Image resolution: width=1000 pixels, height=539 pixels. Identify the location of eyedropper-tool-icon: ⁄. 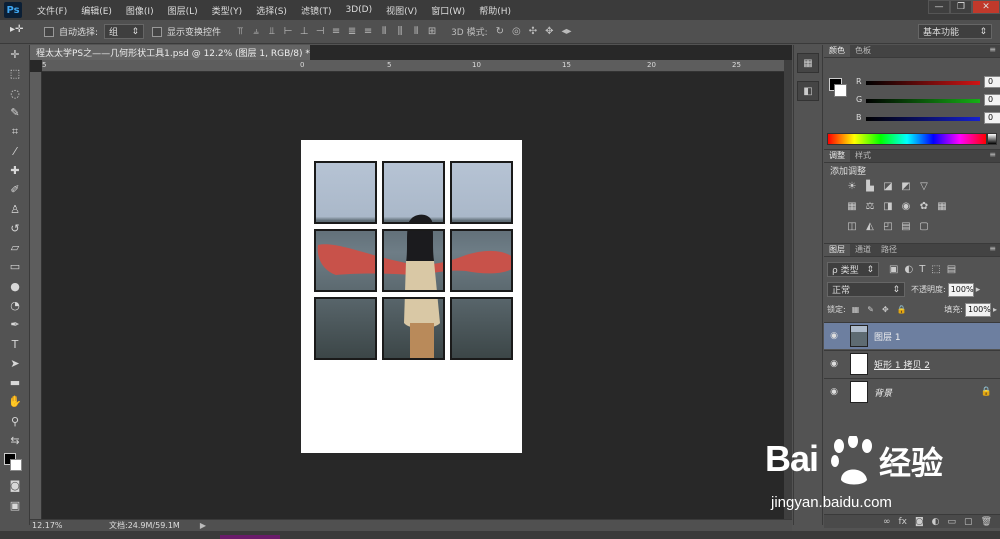
(15, 150).